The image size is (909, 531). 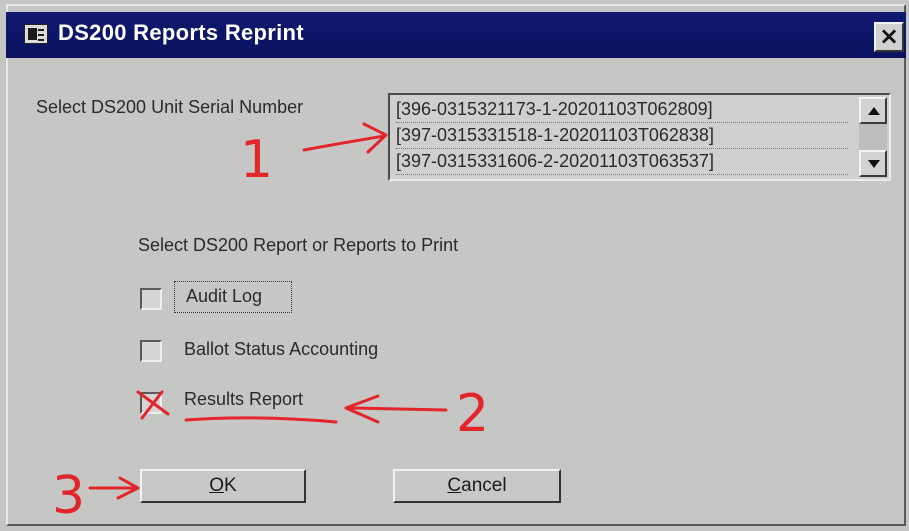 I want to click on serial-list-item: [397-0315331518-1-20201103T062838], so click(x=622, y=135).